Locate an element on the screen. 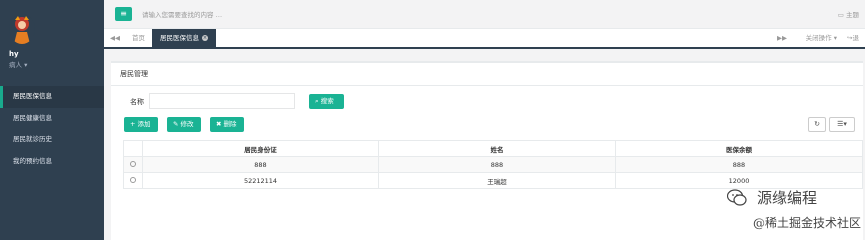  x-icon: ✖ is located at coordinates (220, 124).